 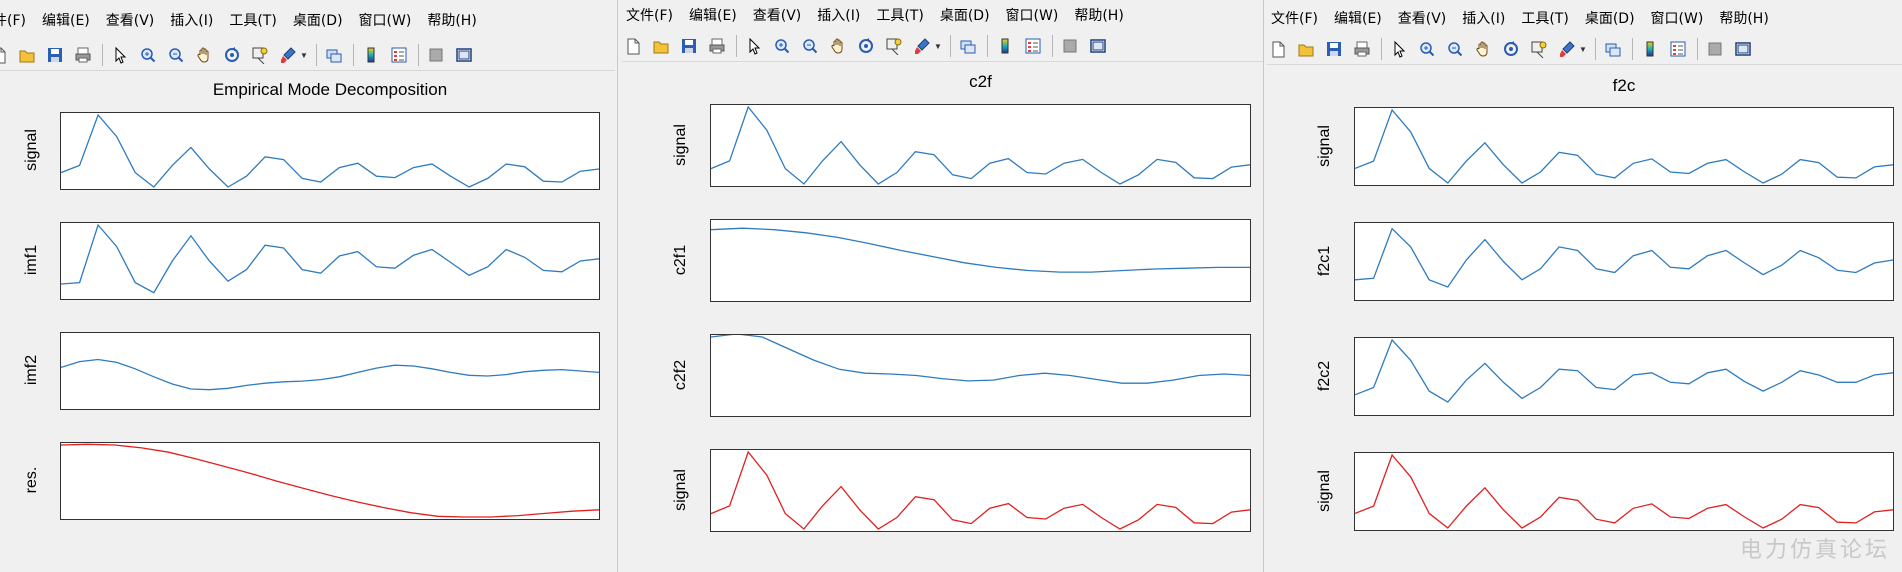 I want to click on hide-plot-tools-icon, so click(x=436, y=55).